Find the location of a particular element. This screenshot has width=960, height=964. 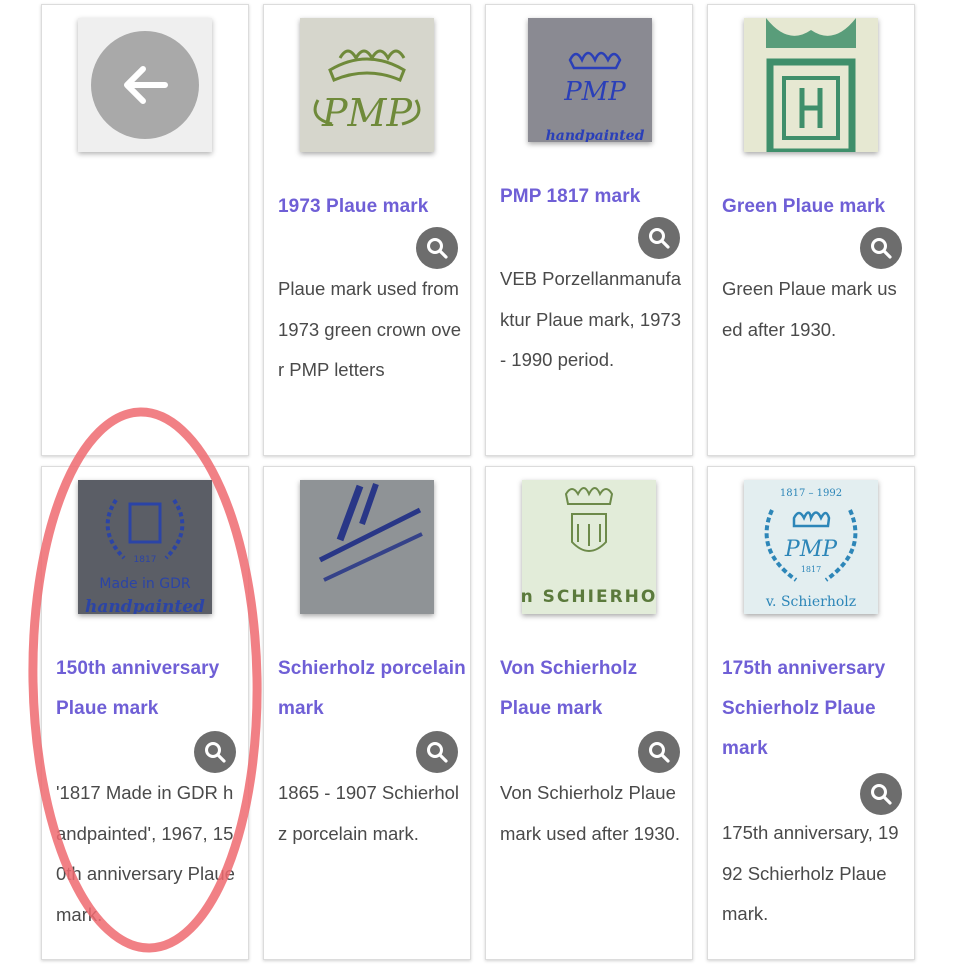

blue-wreath-gdr-image: 1817 Made in GDR handpainted is located at coordinates (145, 547).